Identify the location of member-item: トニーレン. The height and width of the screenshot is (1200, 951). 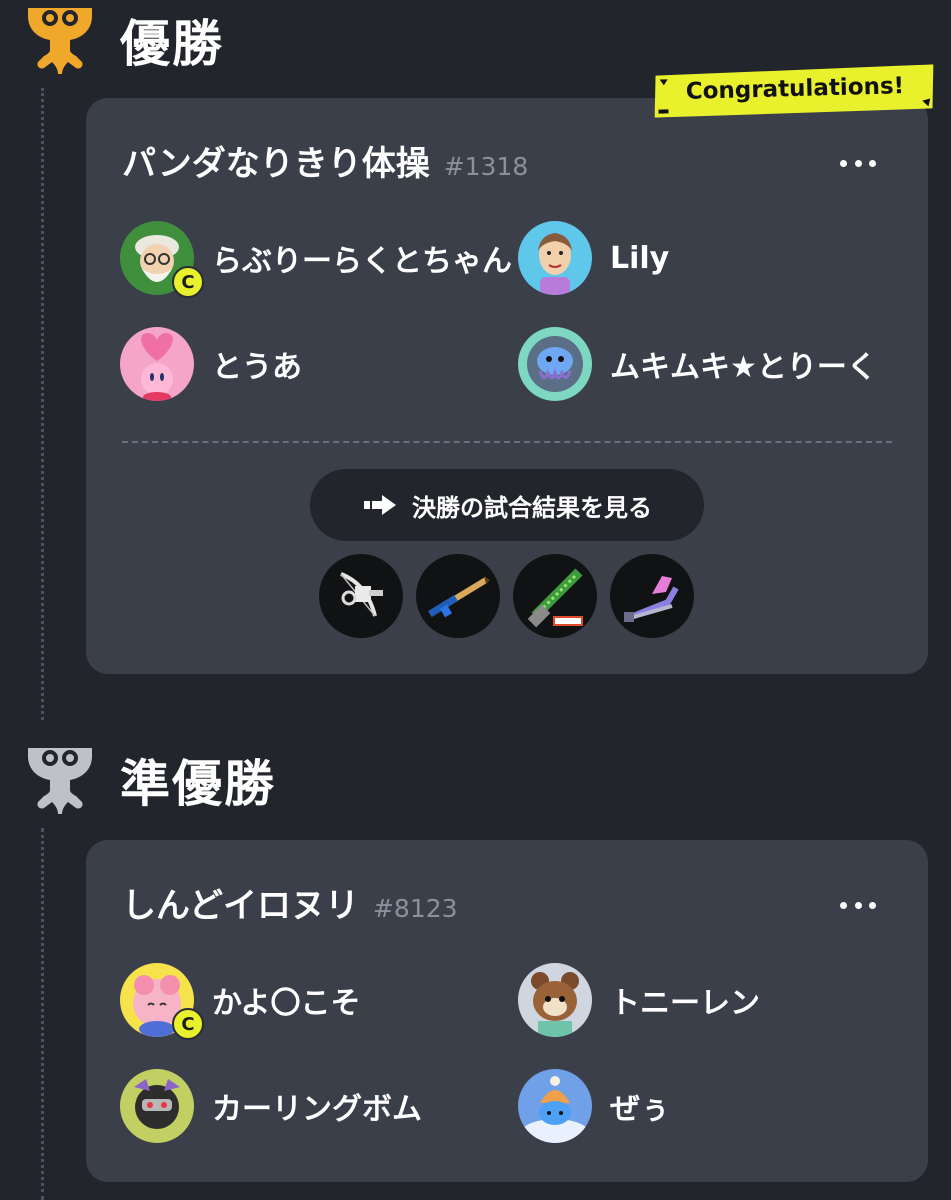
(639, 1000).